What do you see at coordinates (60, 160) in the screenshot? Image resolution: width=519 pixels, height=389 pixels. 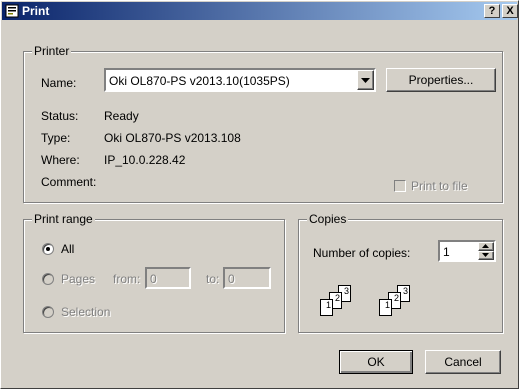 I see `where-label: Where:` at bounding box center [60, 160].